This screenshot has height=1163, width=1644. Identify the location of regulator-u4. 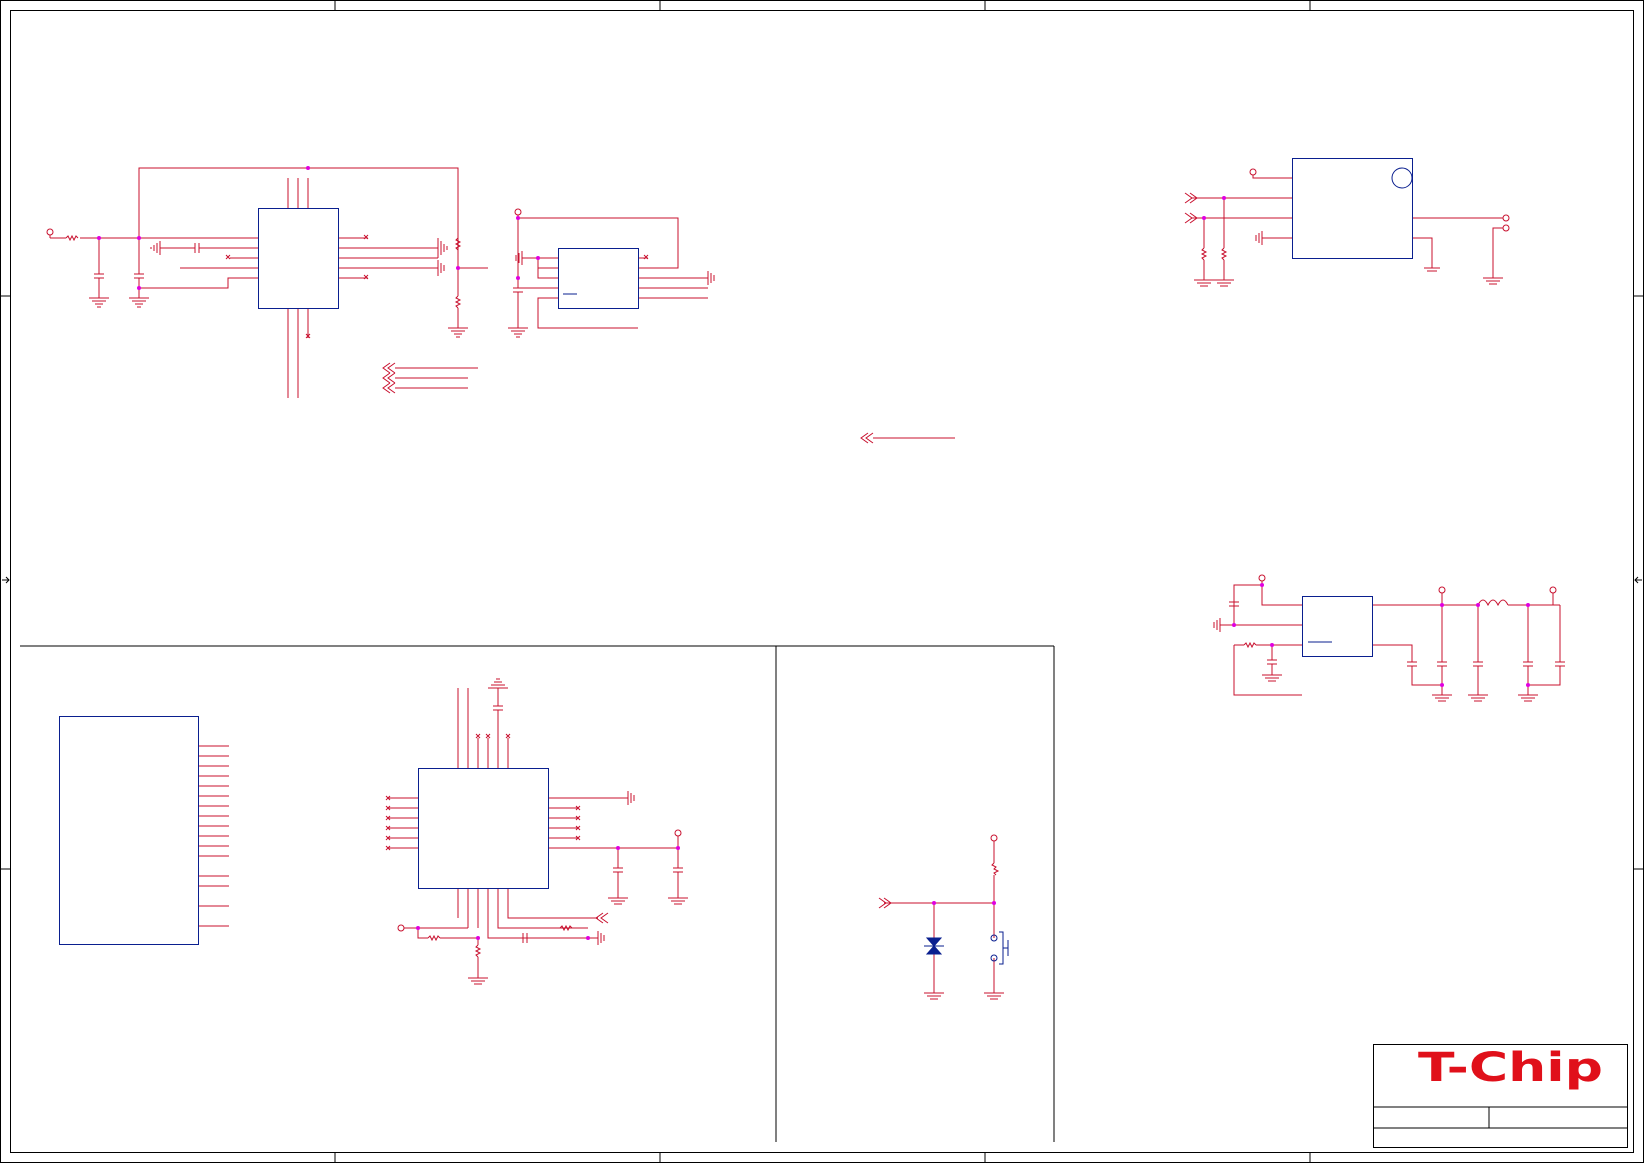
(1337, 626).